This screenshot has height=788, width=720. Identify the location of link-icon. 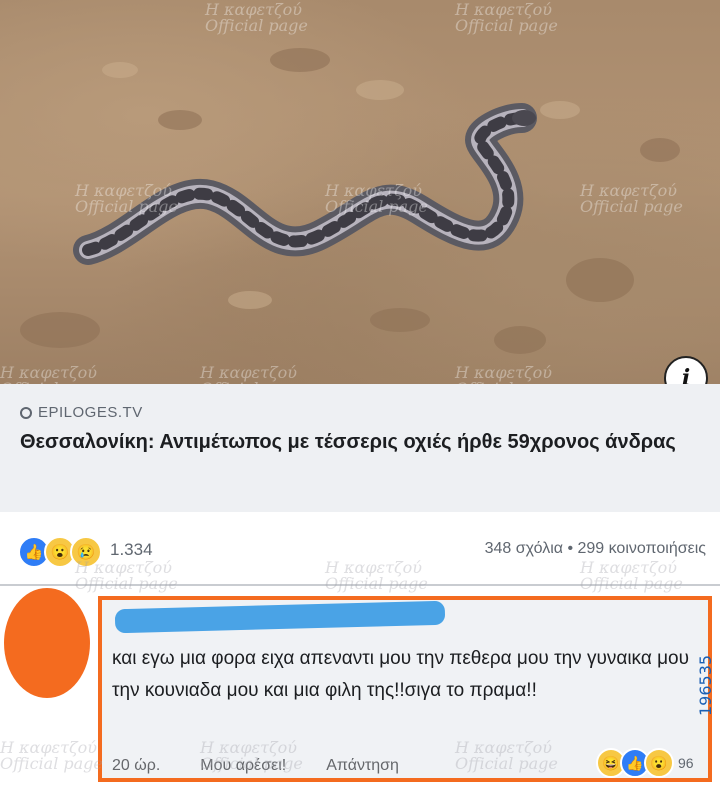
(26, 412).